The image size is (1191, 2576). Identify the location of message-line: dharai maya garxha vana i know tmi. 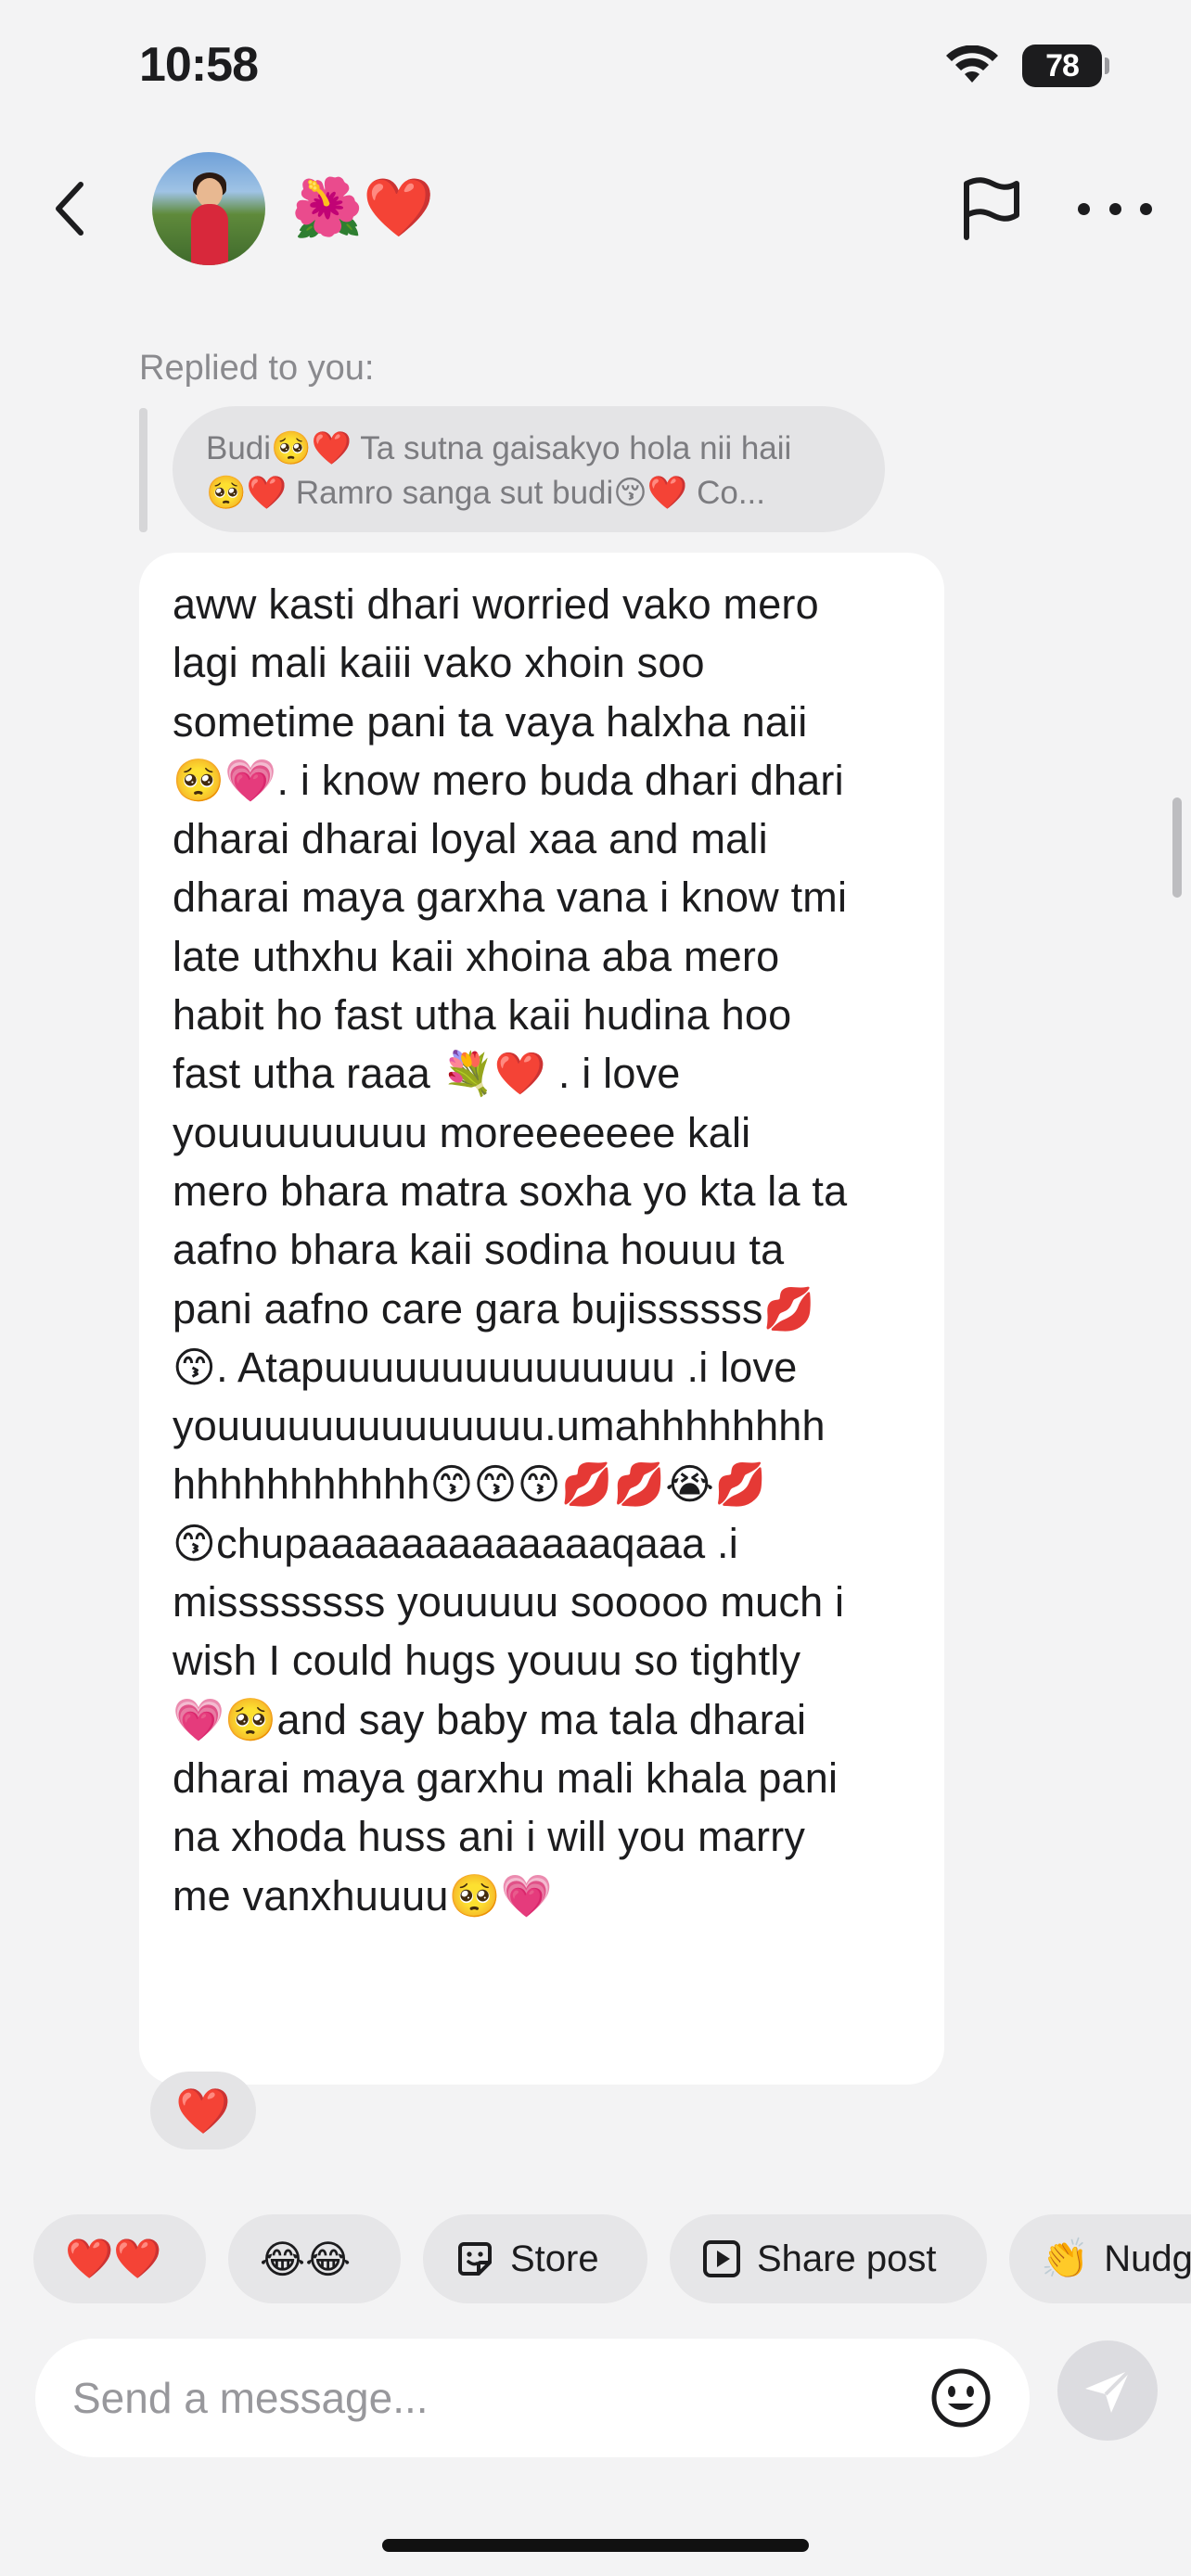
(510, 898).